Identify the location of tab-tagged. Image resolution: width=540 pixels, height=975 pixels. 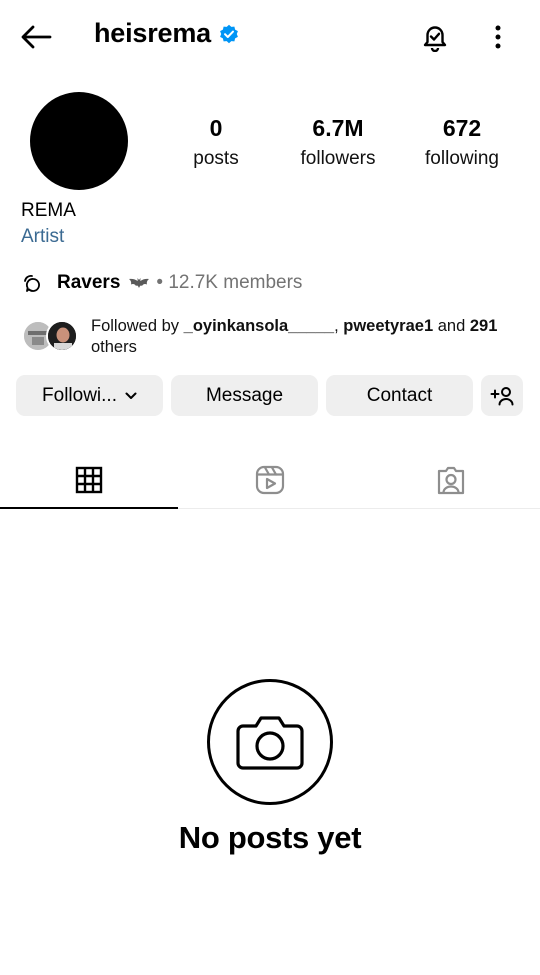
(451, 480).